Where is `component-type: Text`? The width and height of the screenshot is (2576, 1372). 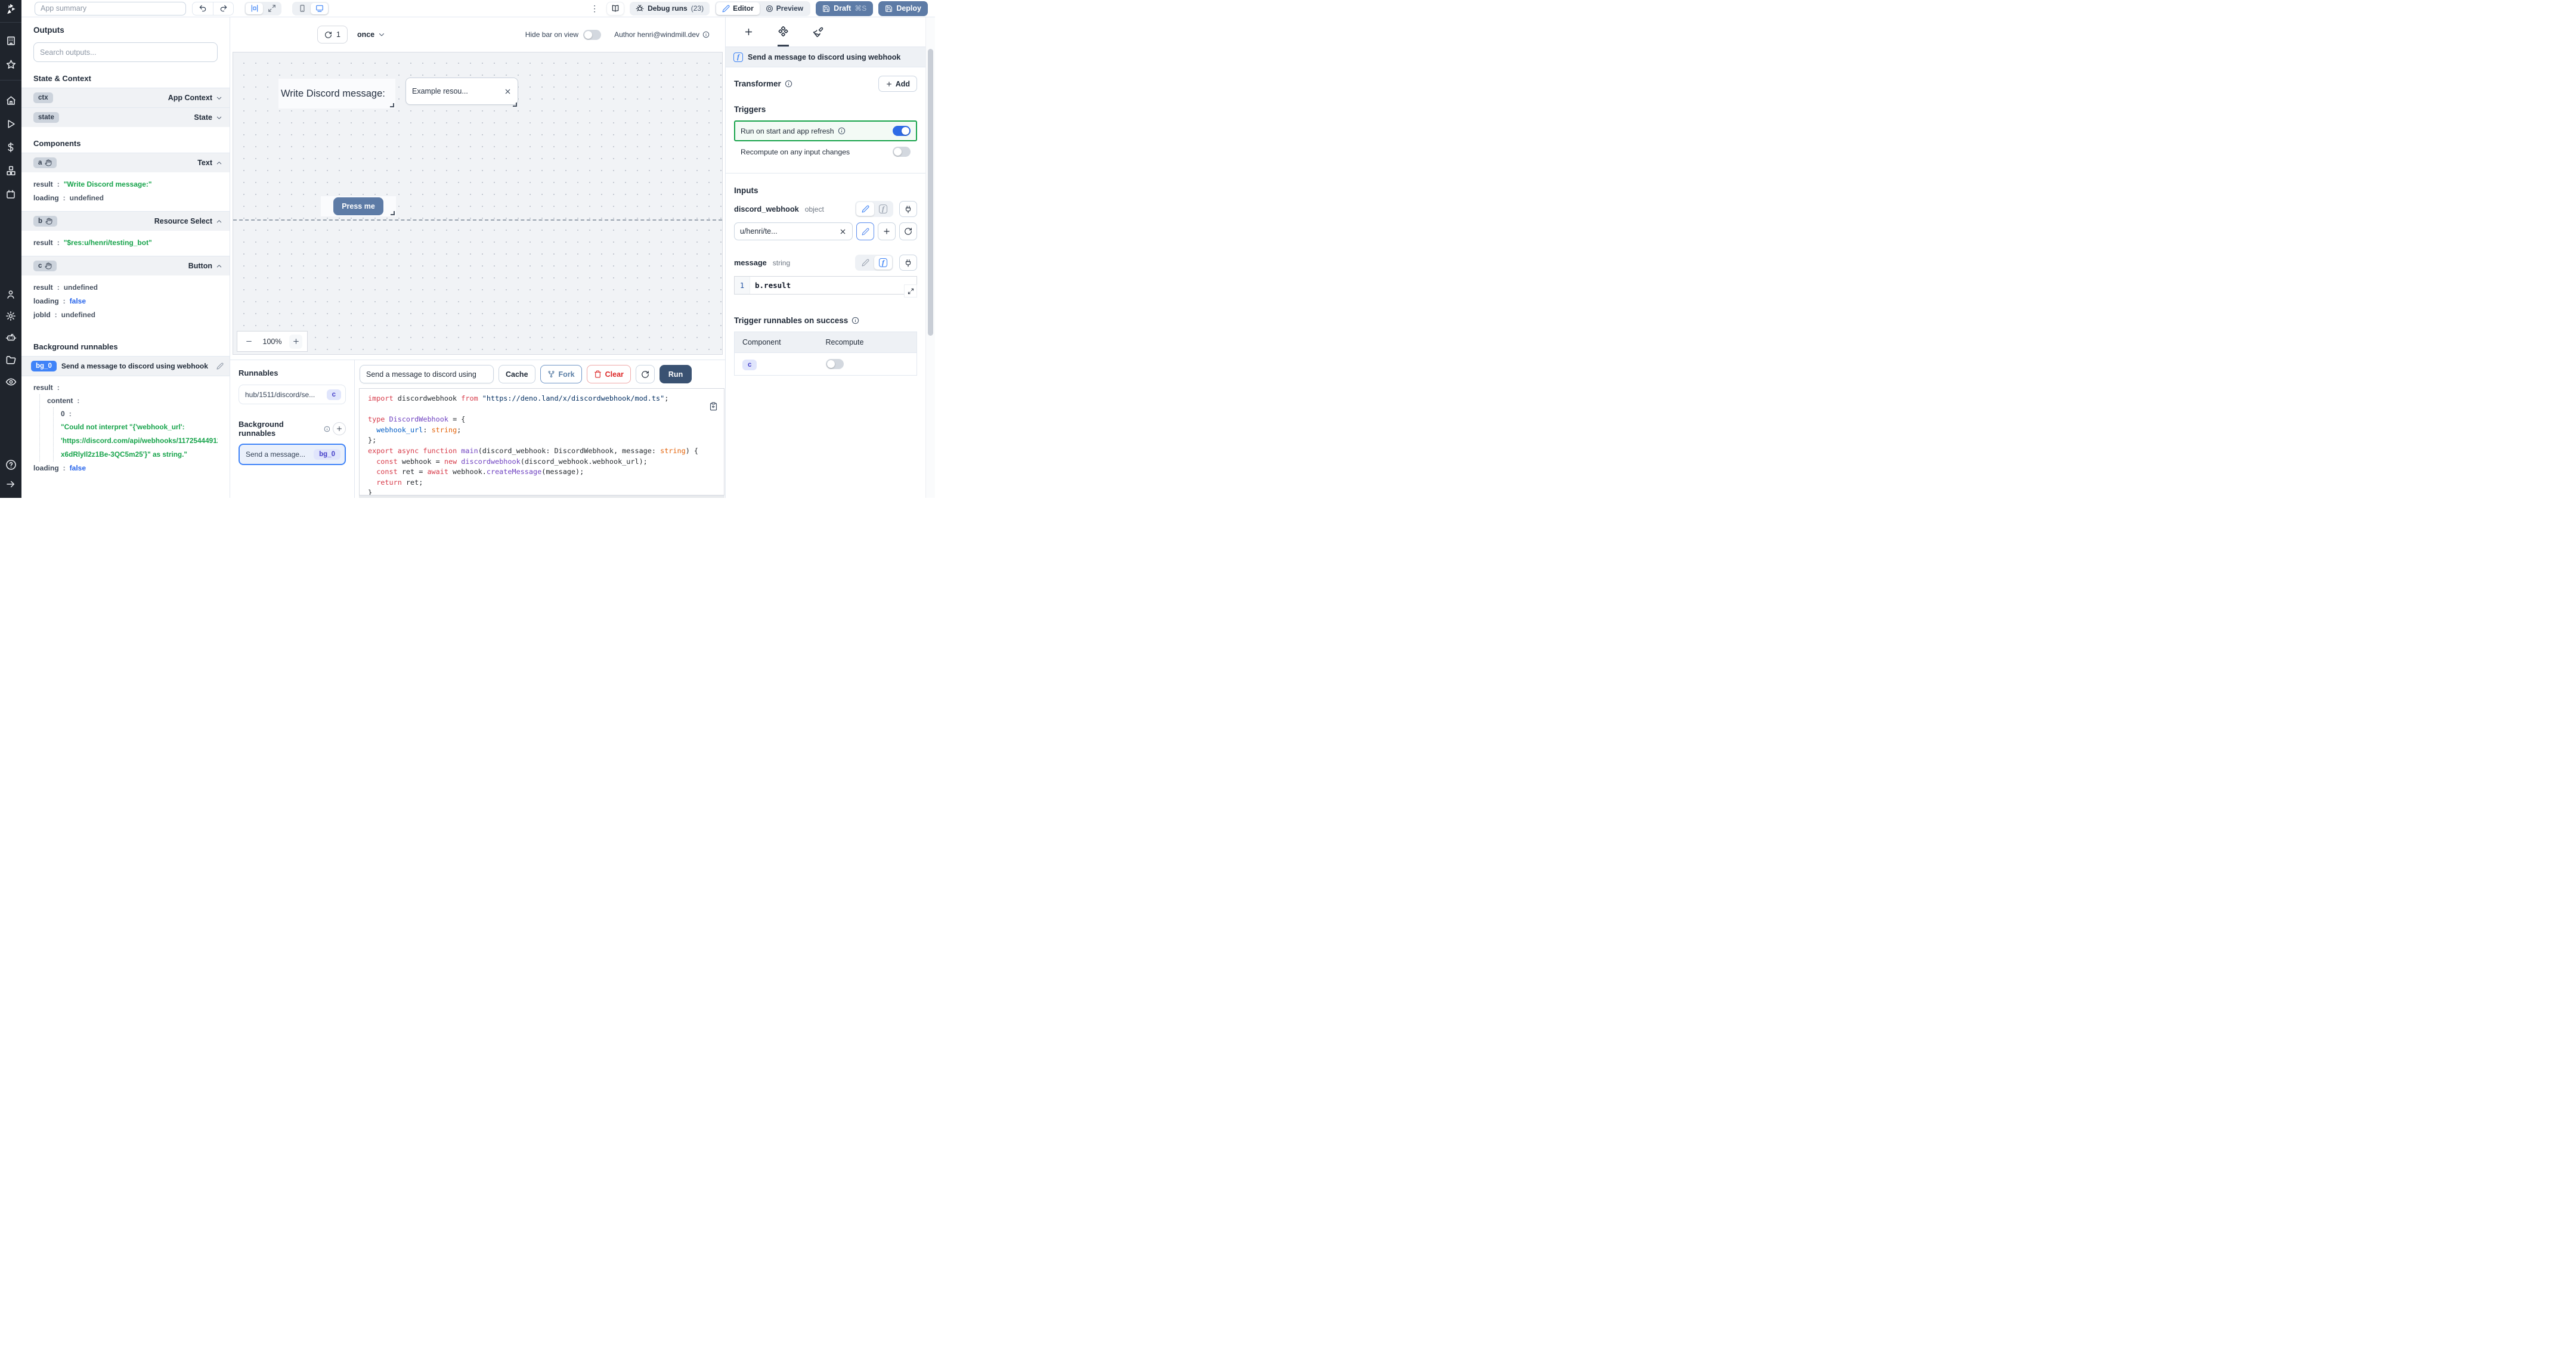 component-type: Text is located at coordinates (204, 163).